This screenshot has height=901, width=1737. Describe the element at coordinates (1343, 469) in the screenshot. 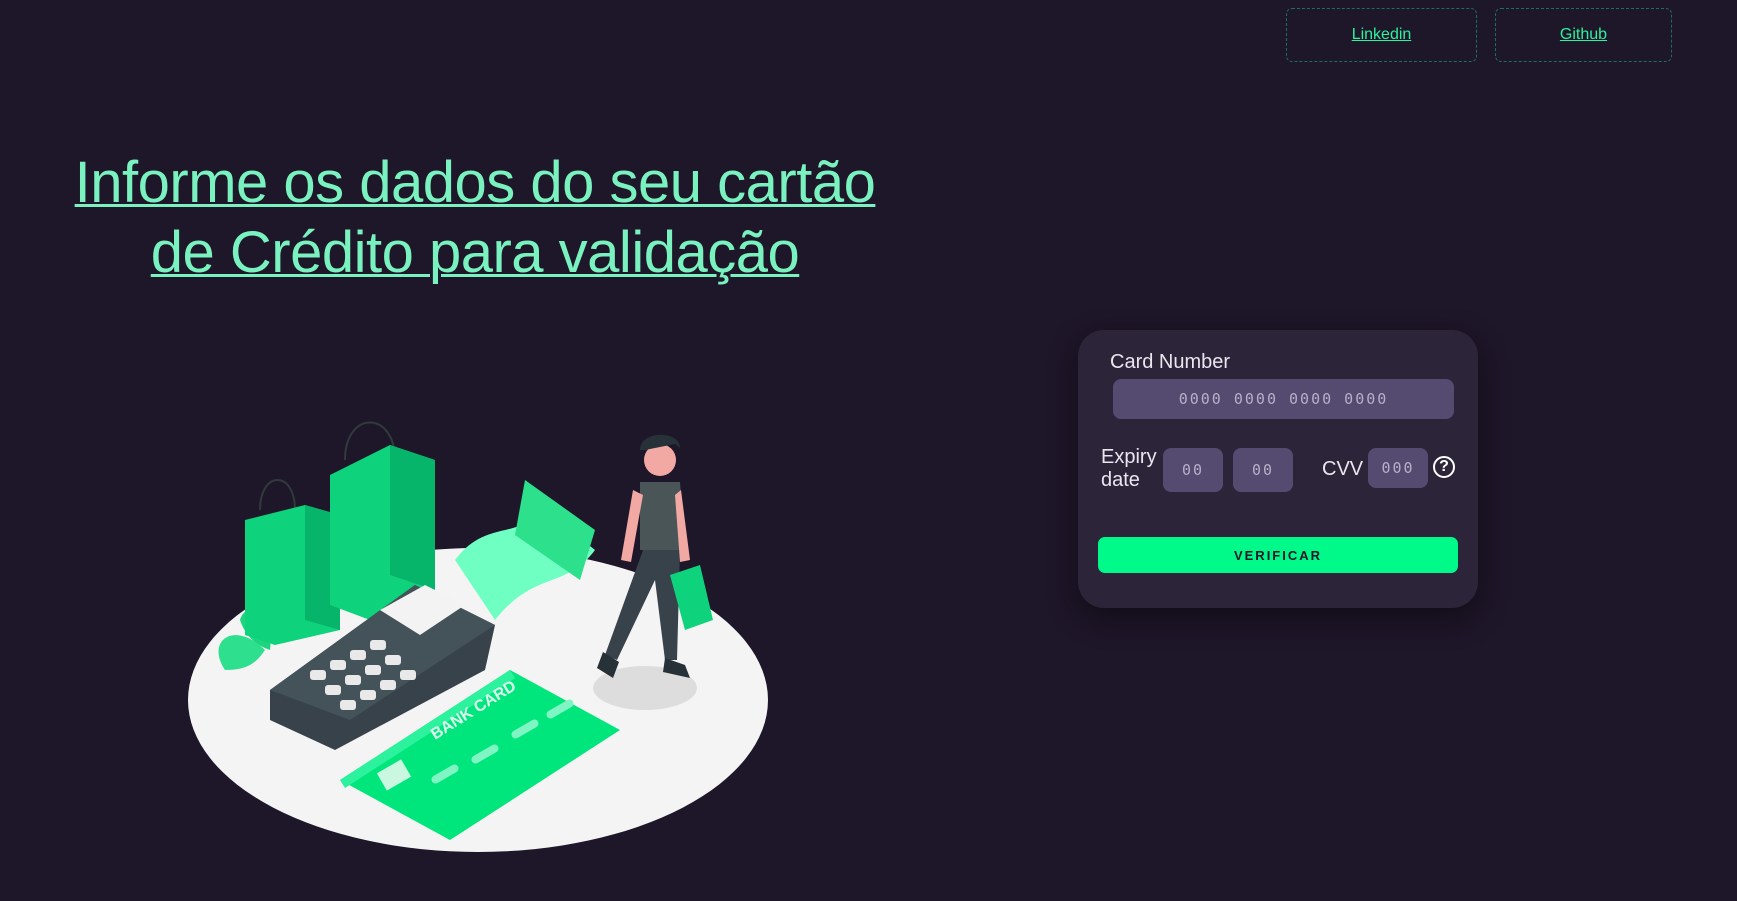

I see `cvv-label: CVV` at that location.